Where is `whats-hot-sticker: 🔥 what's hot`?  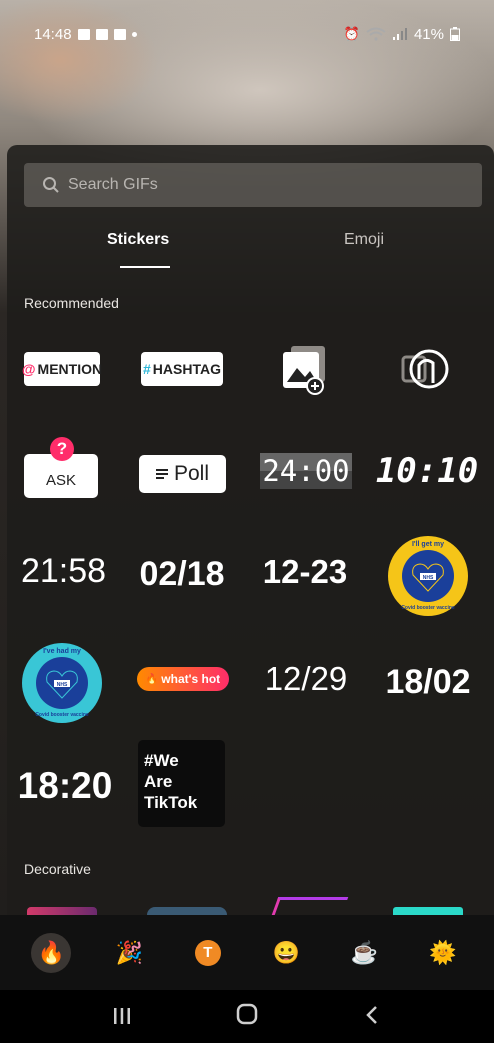 whats-hot-sticker: 🔥 what's hot is located at coordinates (183, 679).